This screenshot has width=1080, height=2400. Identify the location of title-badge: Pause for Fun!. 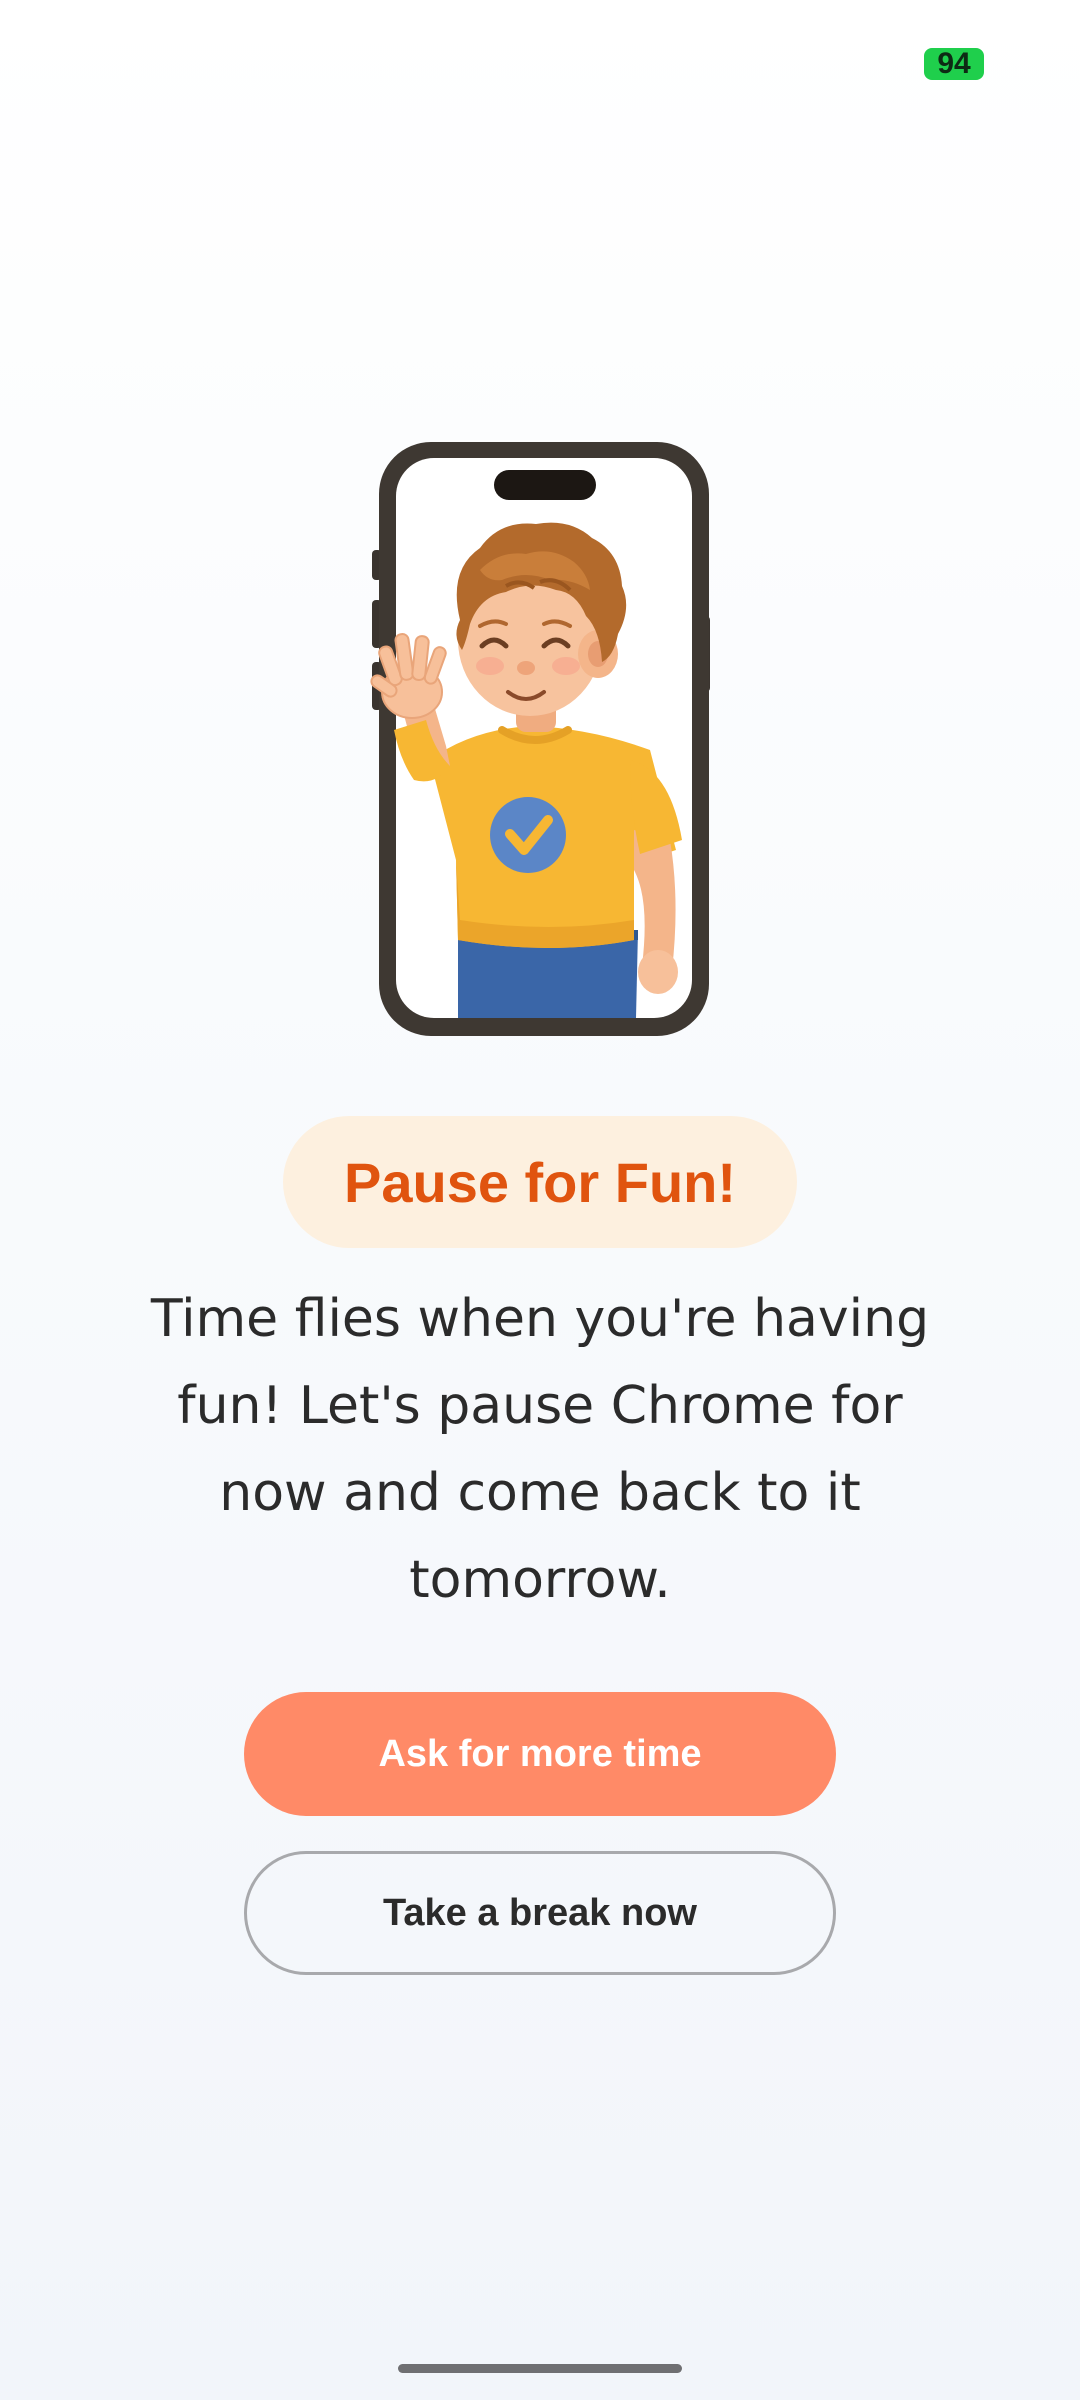
(540, 1182).